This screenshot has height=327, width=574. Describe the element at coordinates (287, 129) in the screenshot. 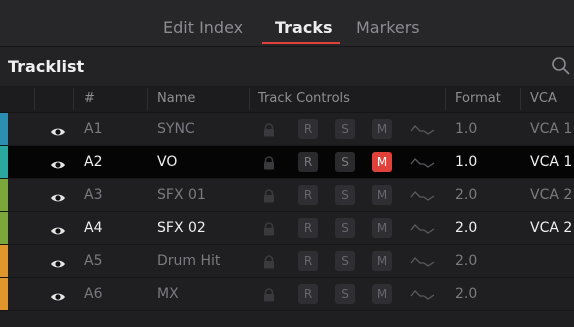

I see `track-row: A1 SYNC R S M 1.0 VCA 1` at that location.